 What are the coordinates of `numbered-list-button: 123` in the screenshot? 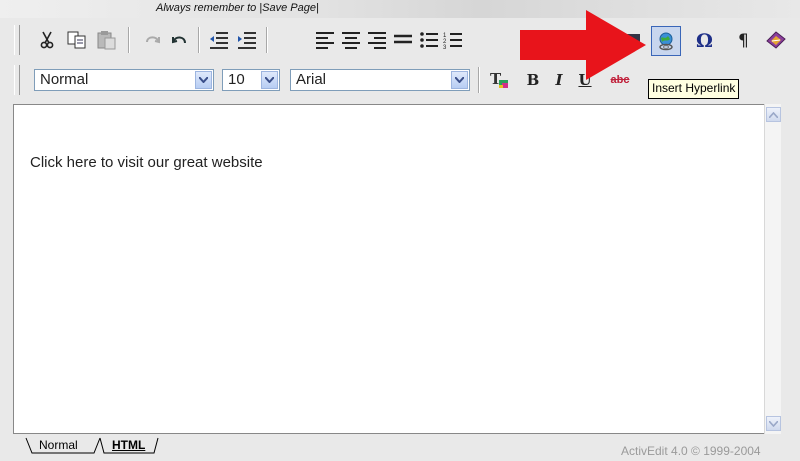 It's located at (453, 40).